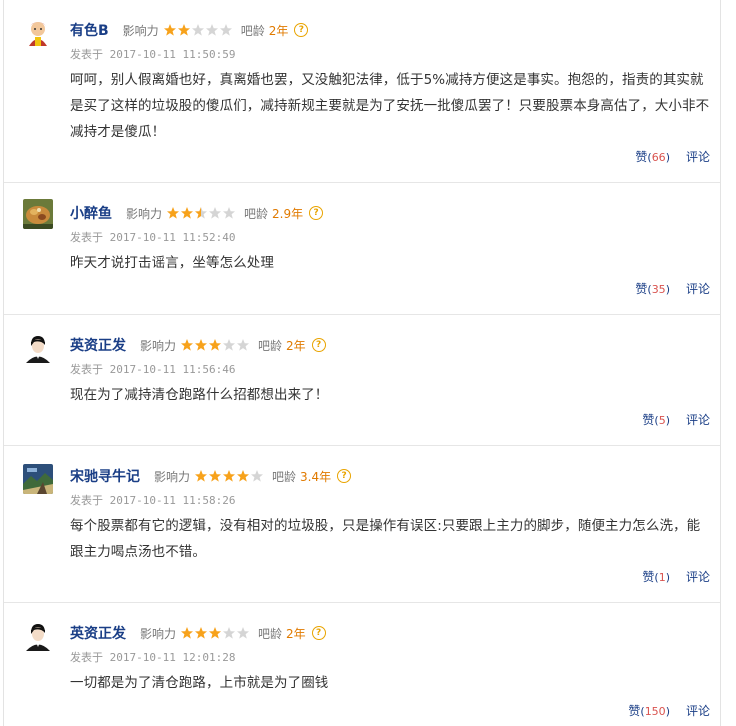 This screenshot has width=736, height=726. I want to click on landscape-avatar-icon, so click(38, 479).